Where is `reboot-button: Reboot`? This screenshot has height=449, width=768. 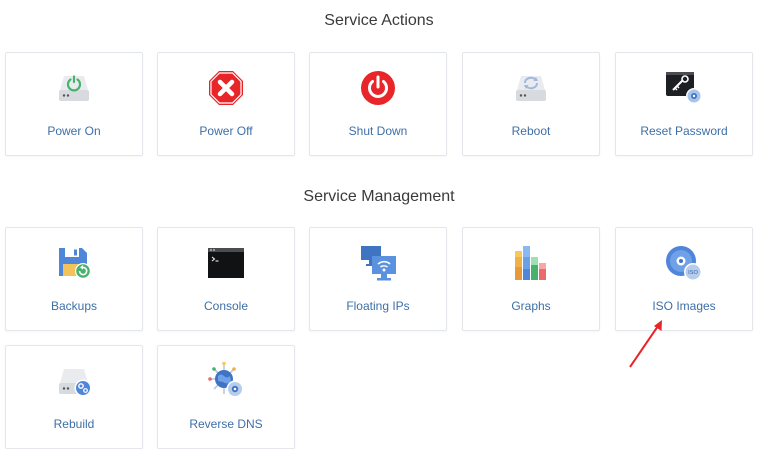
reboot-button: Reboot is located at coordinates (531, 104).